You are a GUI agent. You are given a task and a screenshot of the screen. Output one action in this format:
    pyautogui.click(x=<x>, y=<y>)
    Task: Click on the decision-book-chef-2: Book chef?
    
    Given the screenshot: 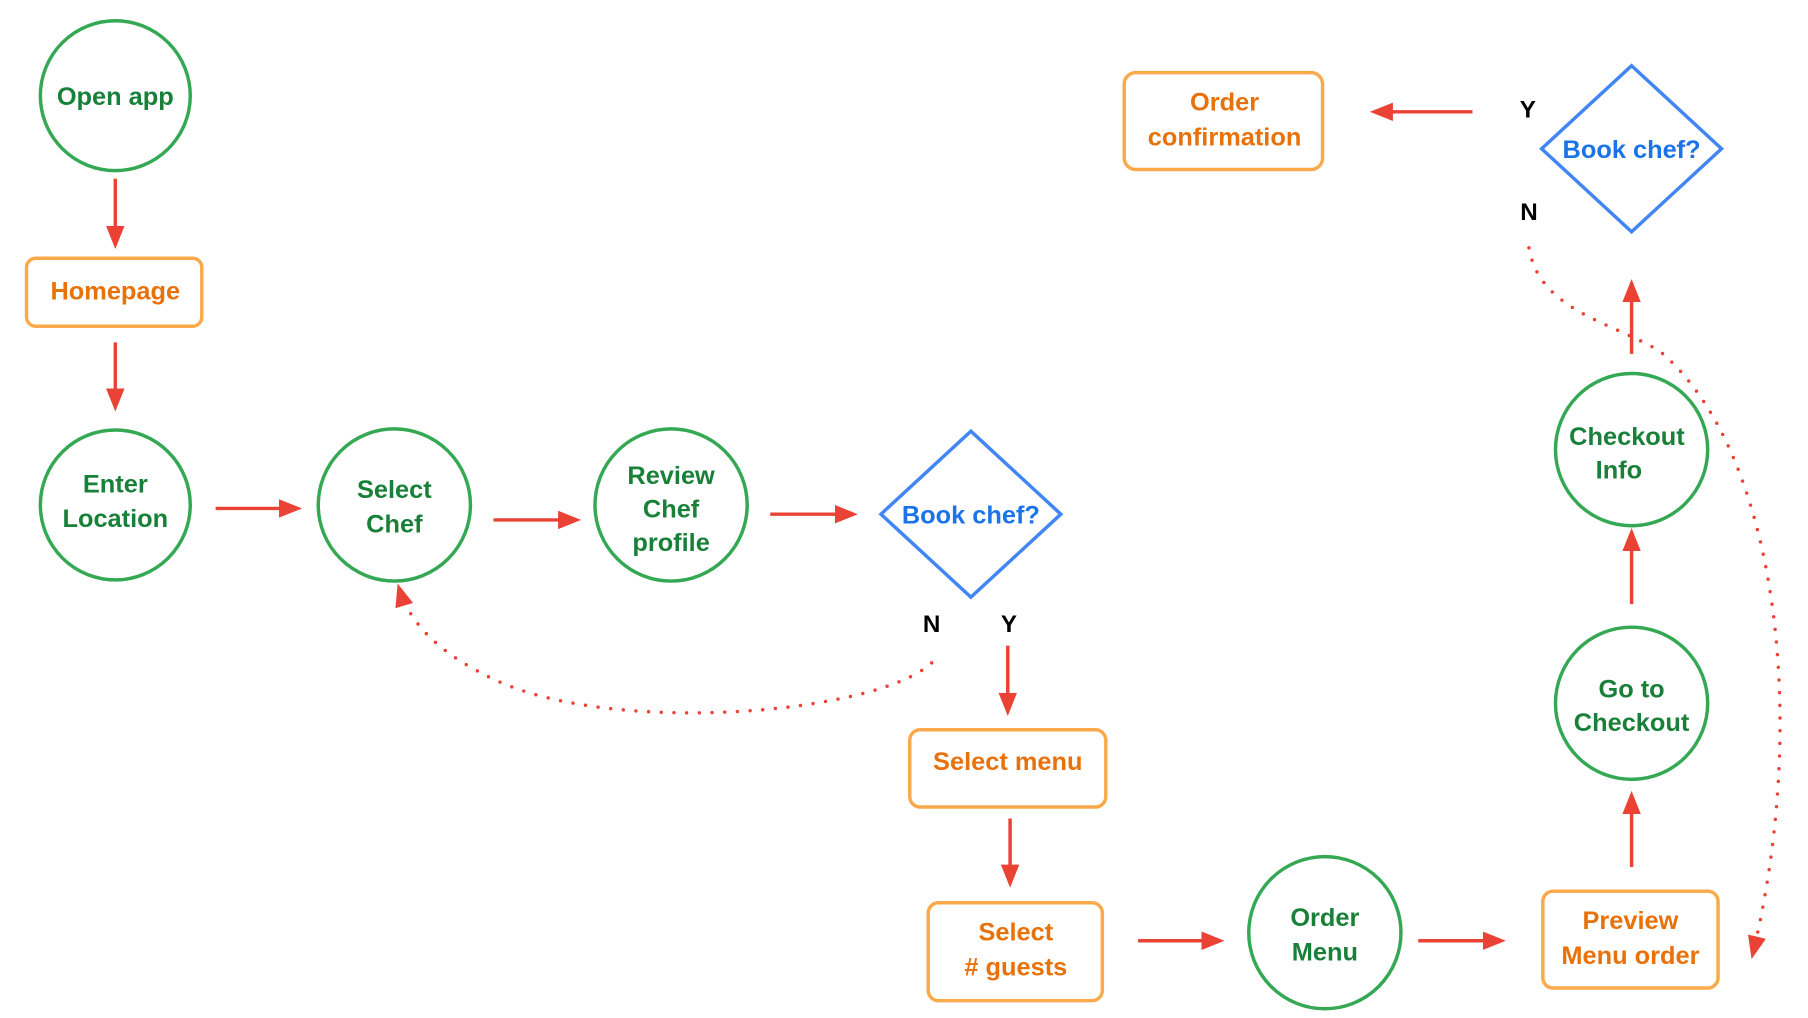 What is the action you would take?
    pyautogui.click(x=1632, y=149)
    